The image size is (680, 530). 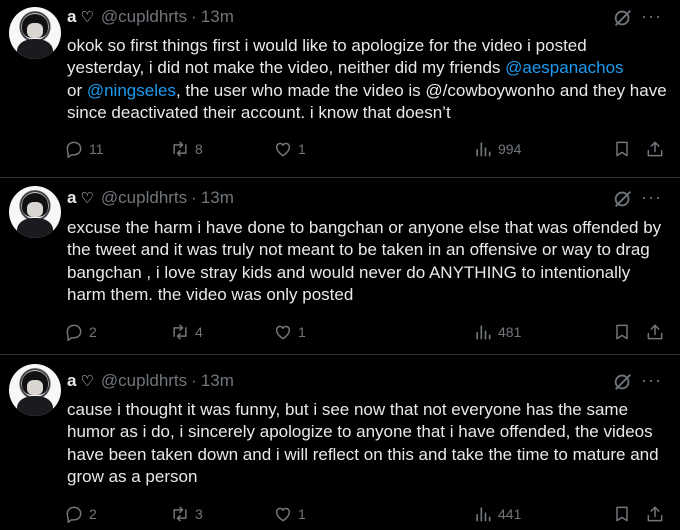 What do you see at coordinates (497, 514) in the screenshot?
I see `views-button: 441` at bounding box center [497, 514].